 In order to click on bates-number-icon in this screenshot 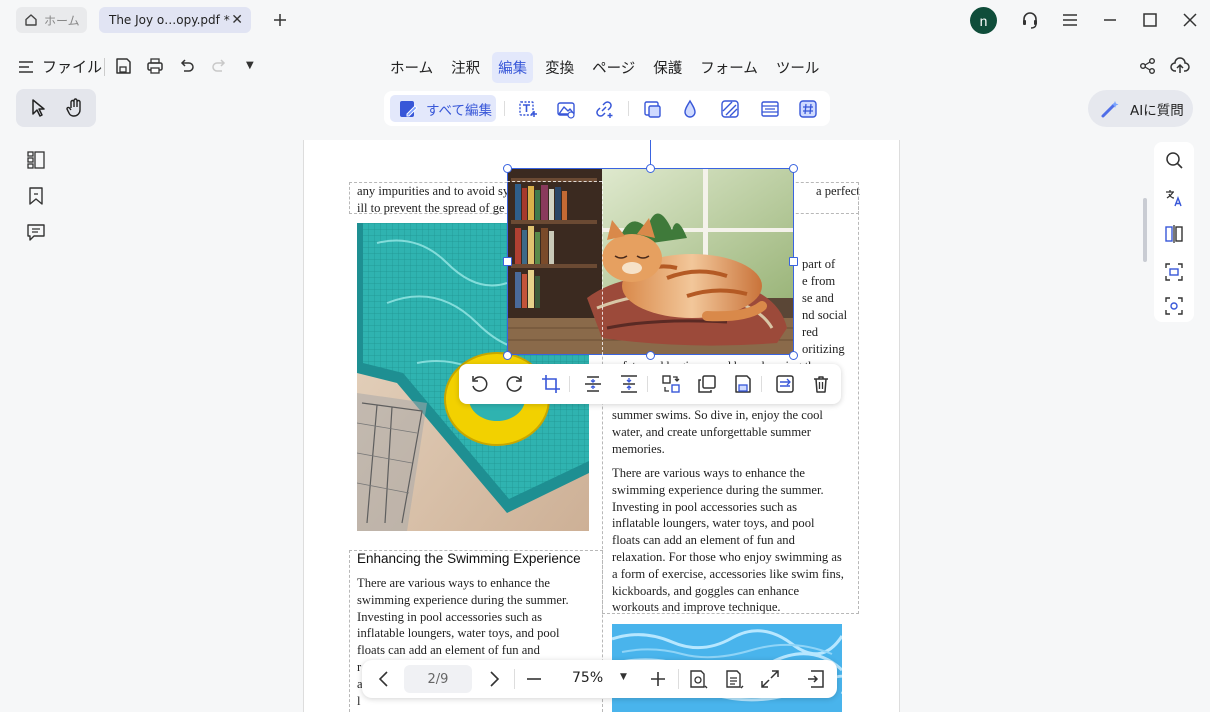, I will do `click(808, 109)`.